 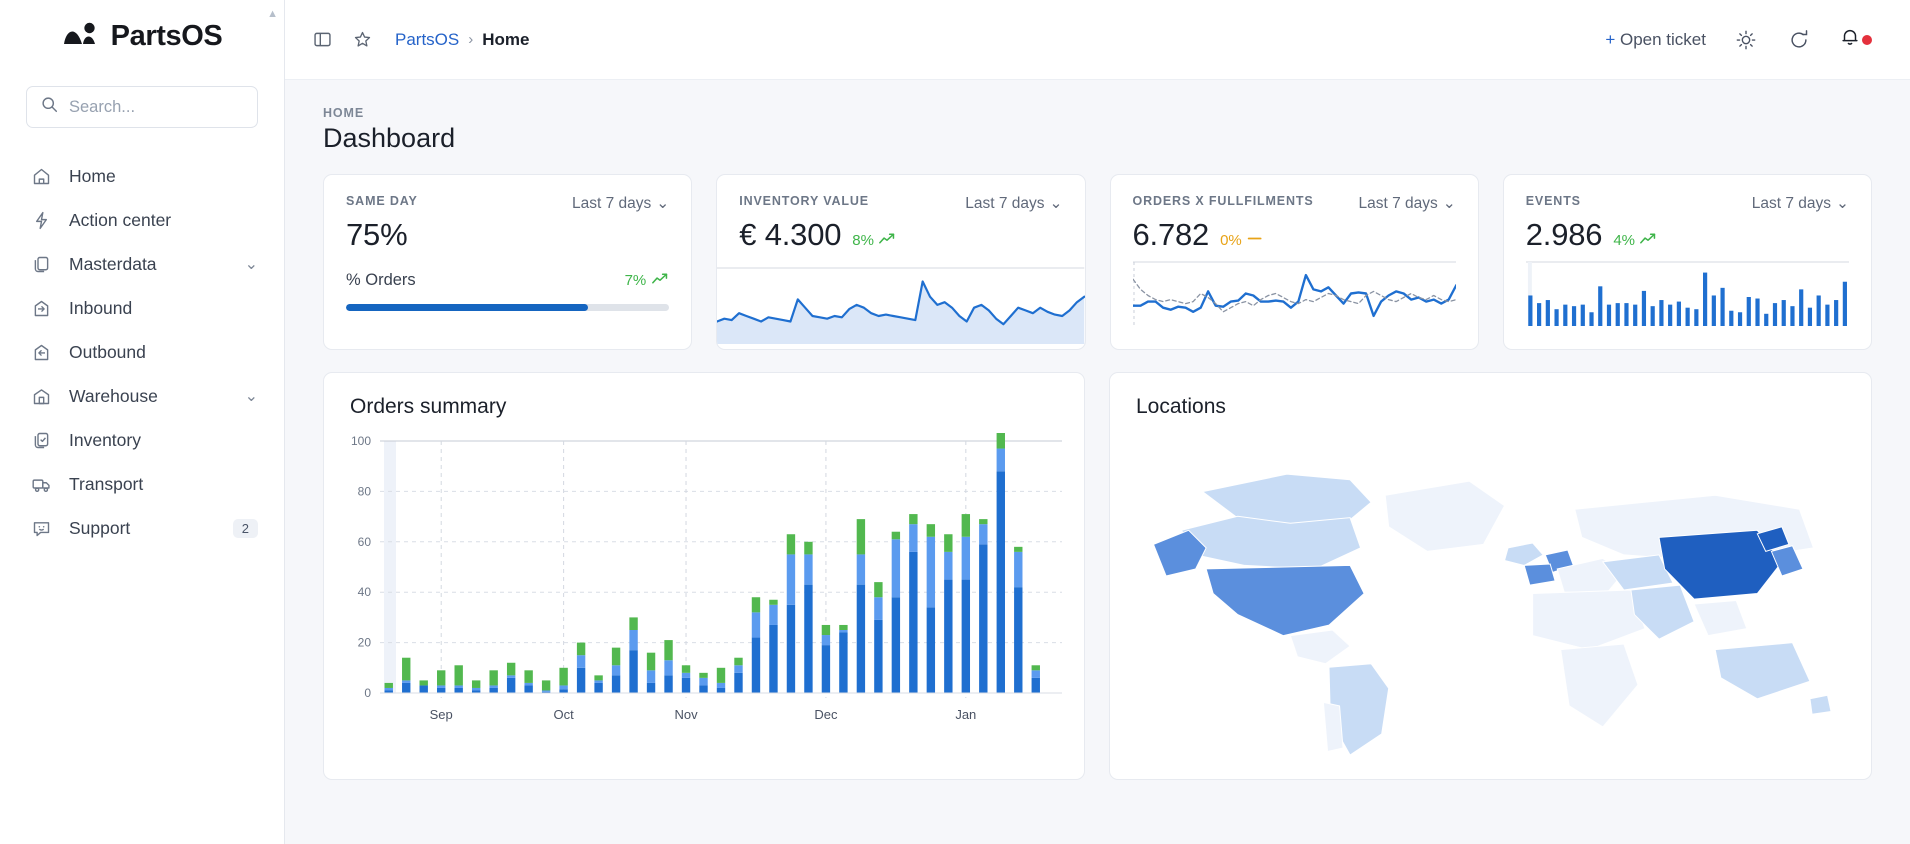 What do you see at coordinates (344, 113) in the screenshot?
I see `page-eyebrow: HOME` at bounding box center [344, 113].